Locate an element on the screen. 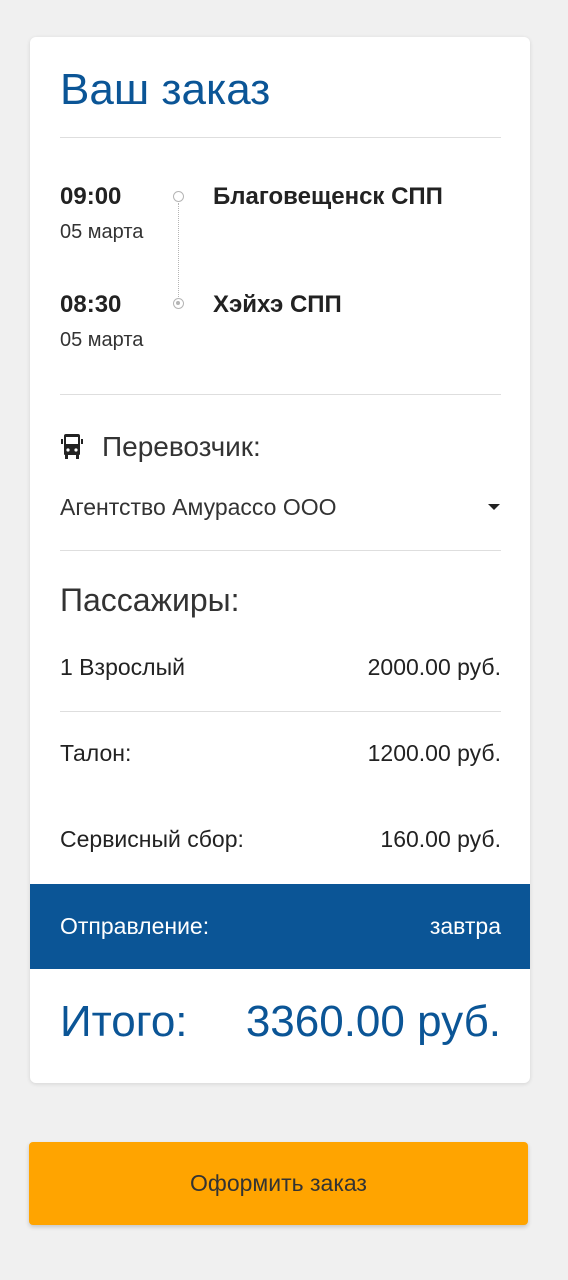  carrier-select: Агентство Амурассо ООО is located at coordinates (280, 507).